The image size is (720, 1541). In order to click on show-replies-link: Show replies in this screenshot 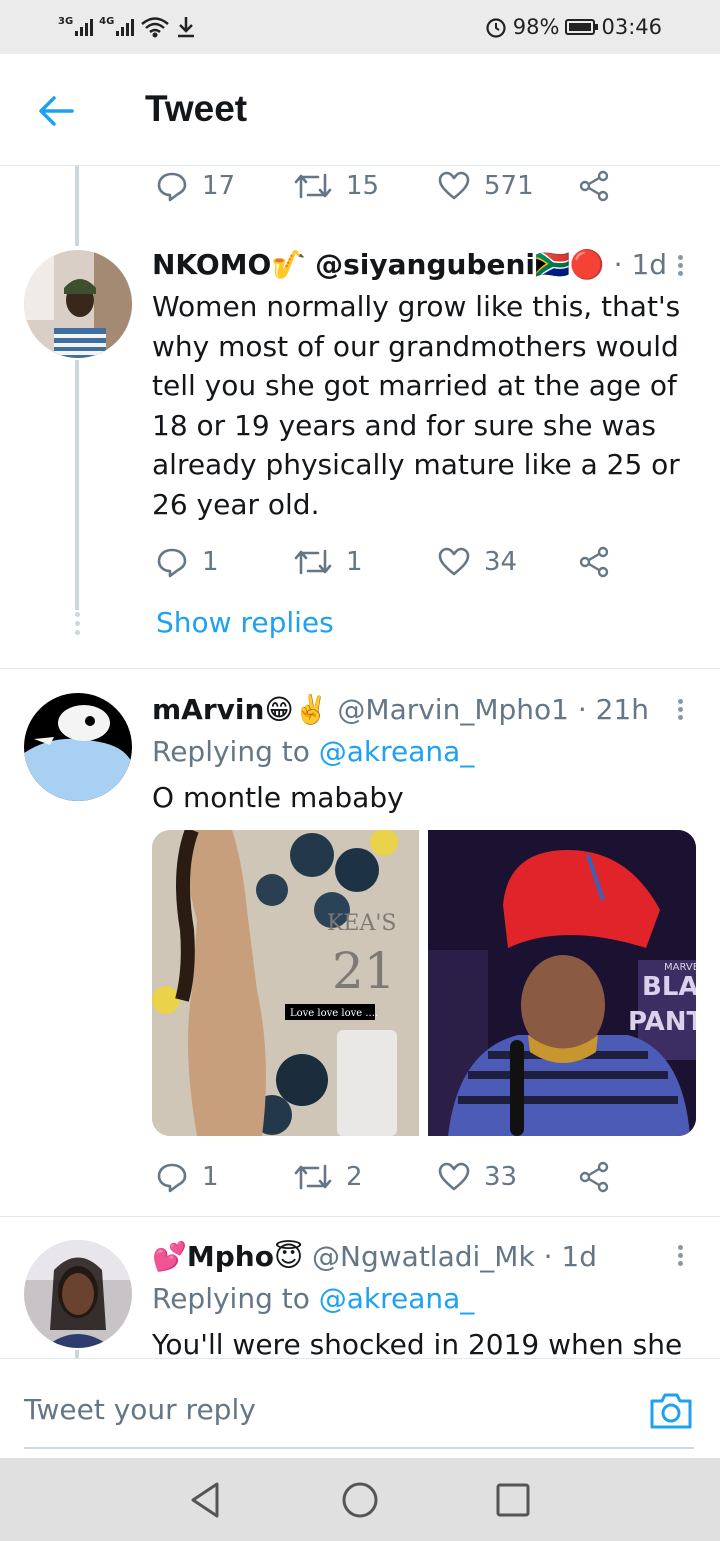, I will do `click(245, 622)`.